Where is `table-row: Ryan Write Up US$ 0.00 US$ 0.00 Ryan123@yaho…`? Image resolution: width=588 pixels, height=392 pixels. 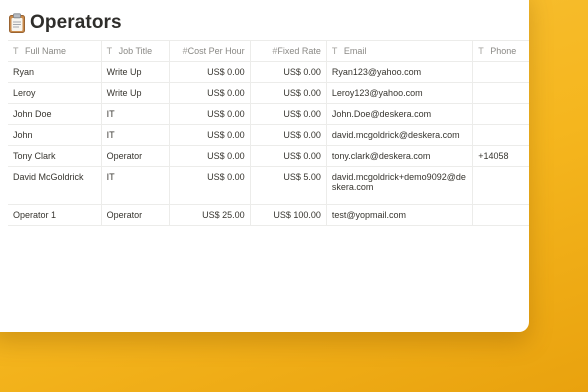
table-row: Ryan Write Up US$ 0.00 US$ 0.00 Ryan123@yaho… is located at coordinates (268, 72).